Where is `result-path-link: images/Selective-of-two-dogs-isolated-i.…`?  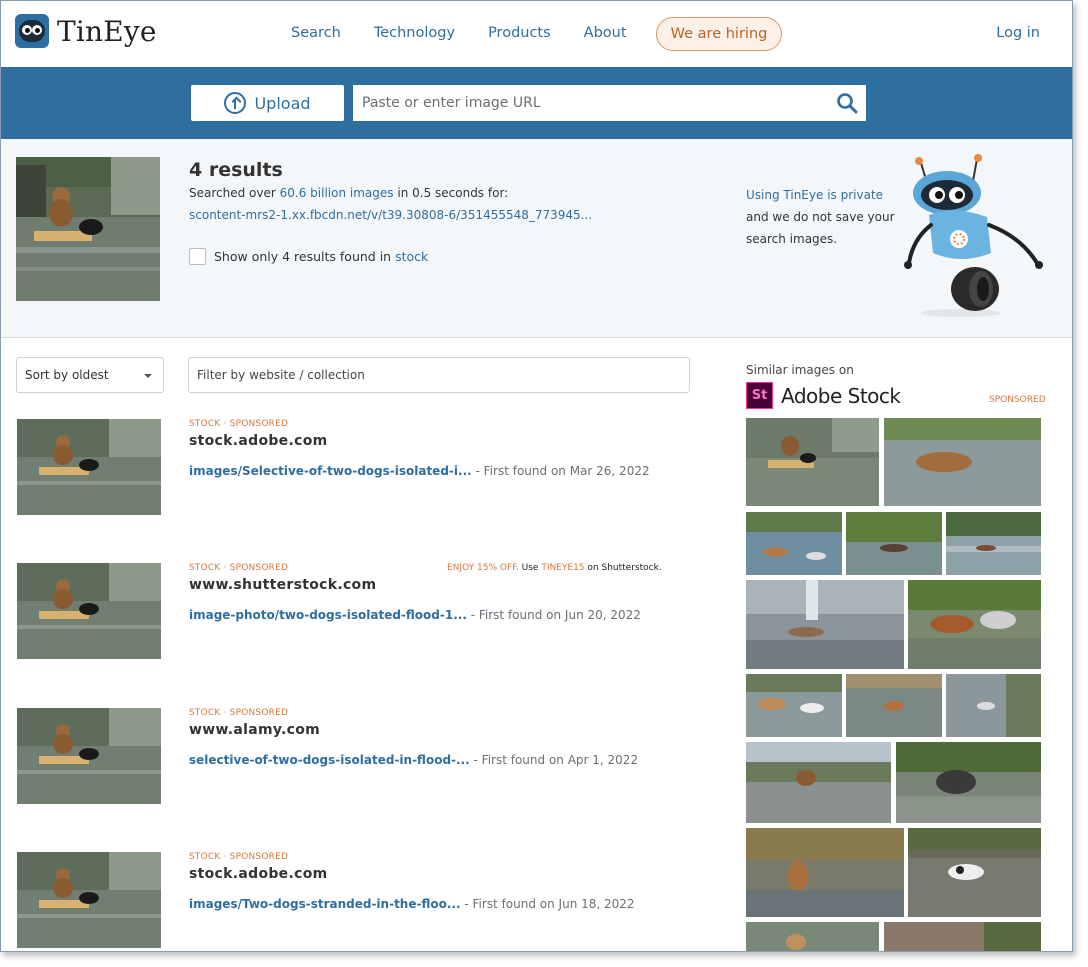
result-path-link: images/Selective-of-two-dogs-isolated-i.… is located at coordinates (330, 471).